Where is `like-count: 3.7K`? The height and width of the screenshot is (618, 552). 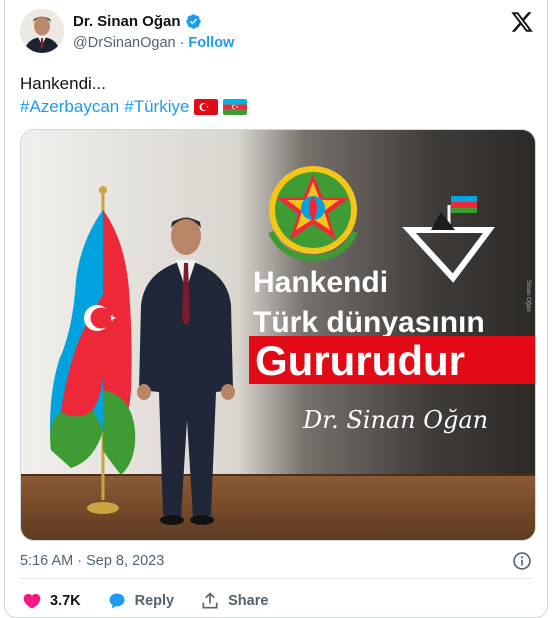
like-count: 3.7K is located at coordinates (65, 601).